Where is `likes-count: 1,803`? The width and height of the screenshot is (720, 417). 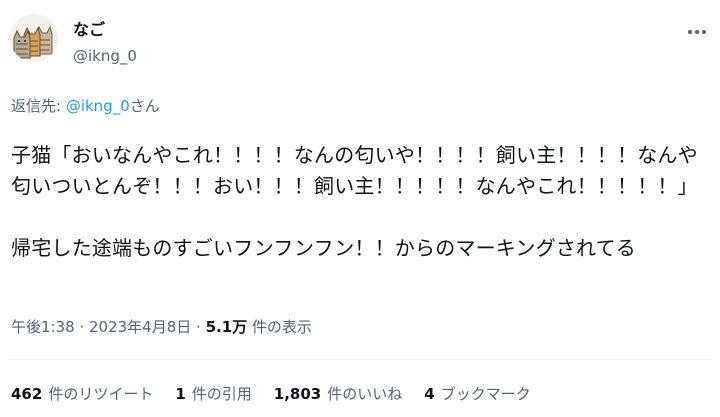 likes-count: 1,803 is located at coordinates (297, 394).